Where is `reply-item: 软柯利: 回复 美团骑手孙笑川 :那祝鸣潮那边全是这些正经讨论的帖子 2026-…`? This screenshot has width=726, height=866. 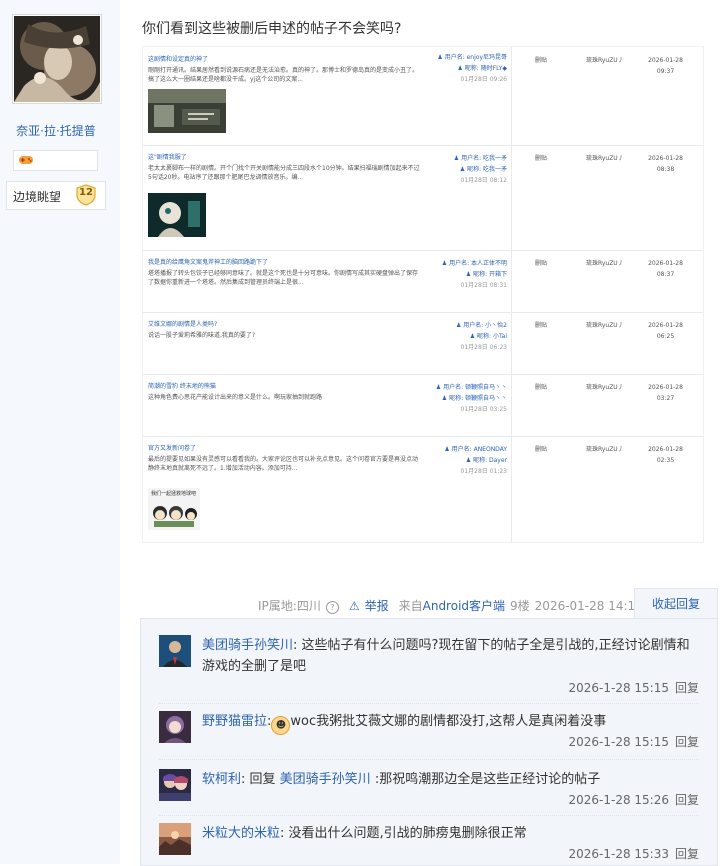
reply-item: 软柯利: 回复 美团骑手孙笑川 :那祝鸣潮那边全是这些正经讨论的帖子 2026-… is located at coordinates (429, 792).